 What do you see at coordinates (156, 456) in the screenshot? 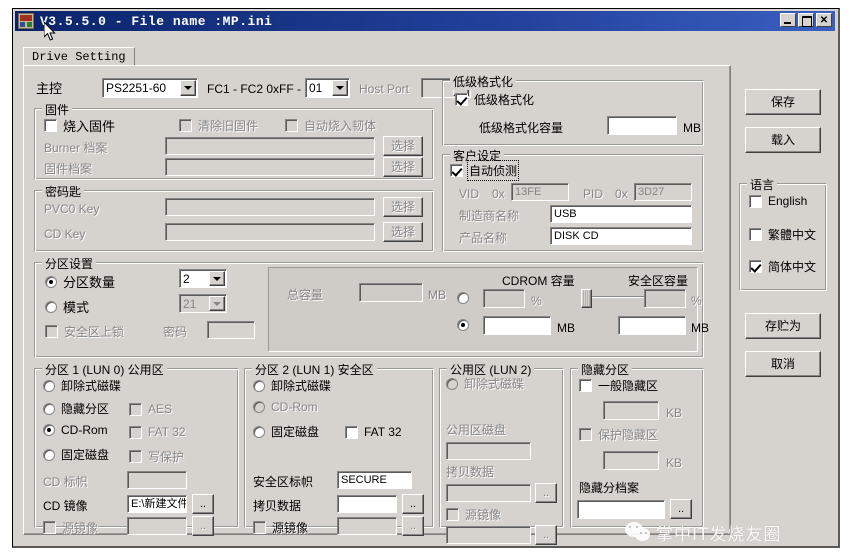
I see `part1-writeprotect-checkbox: 写保护` at bounding box center [156, 456].